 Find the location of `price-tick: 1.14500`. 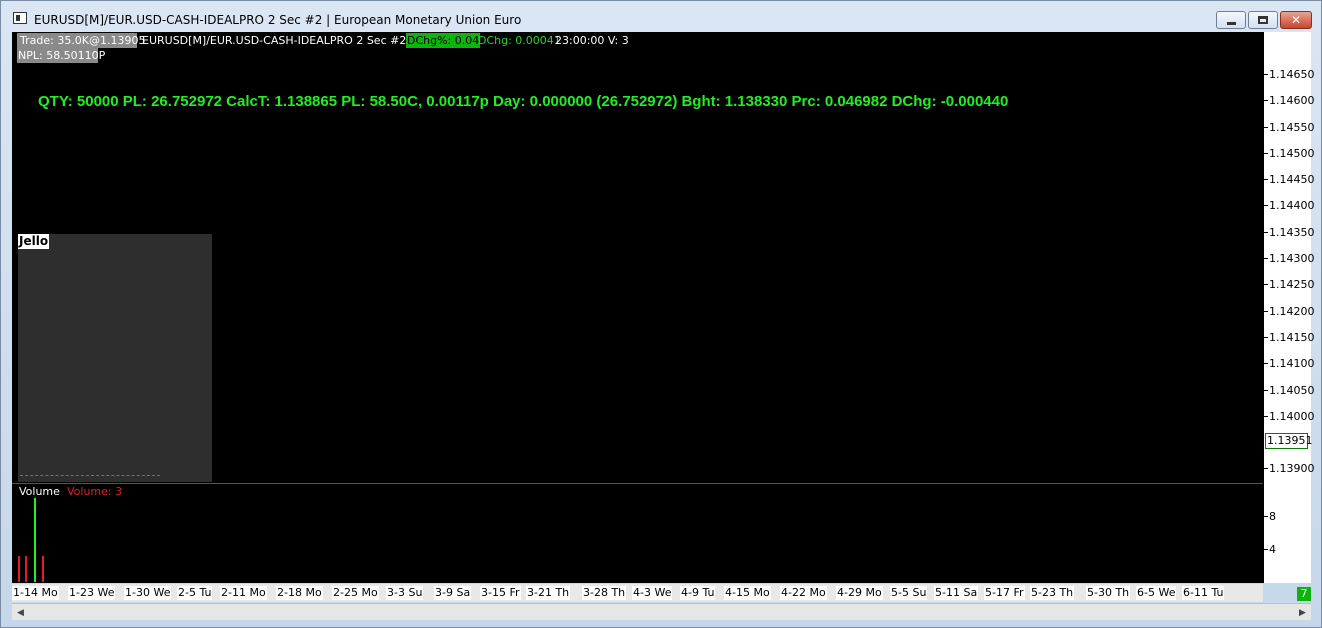

price-tick: 1.14500 is located at coordinates (1289, 153).